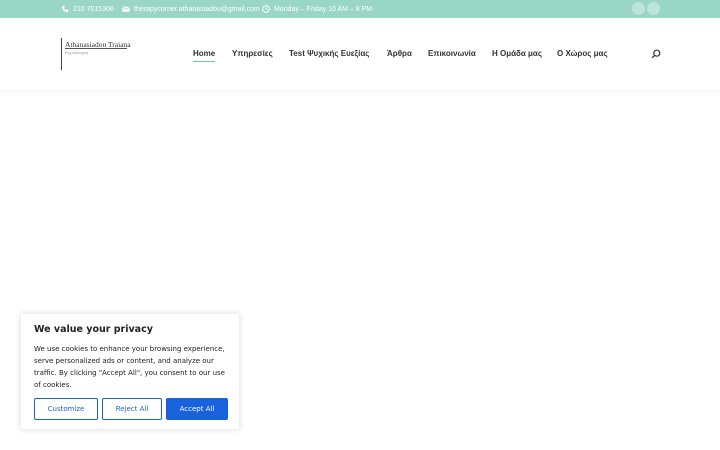 The image size is (720, 450). I want to click on reject-all-button: Reject All, so click(132, 409).